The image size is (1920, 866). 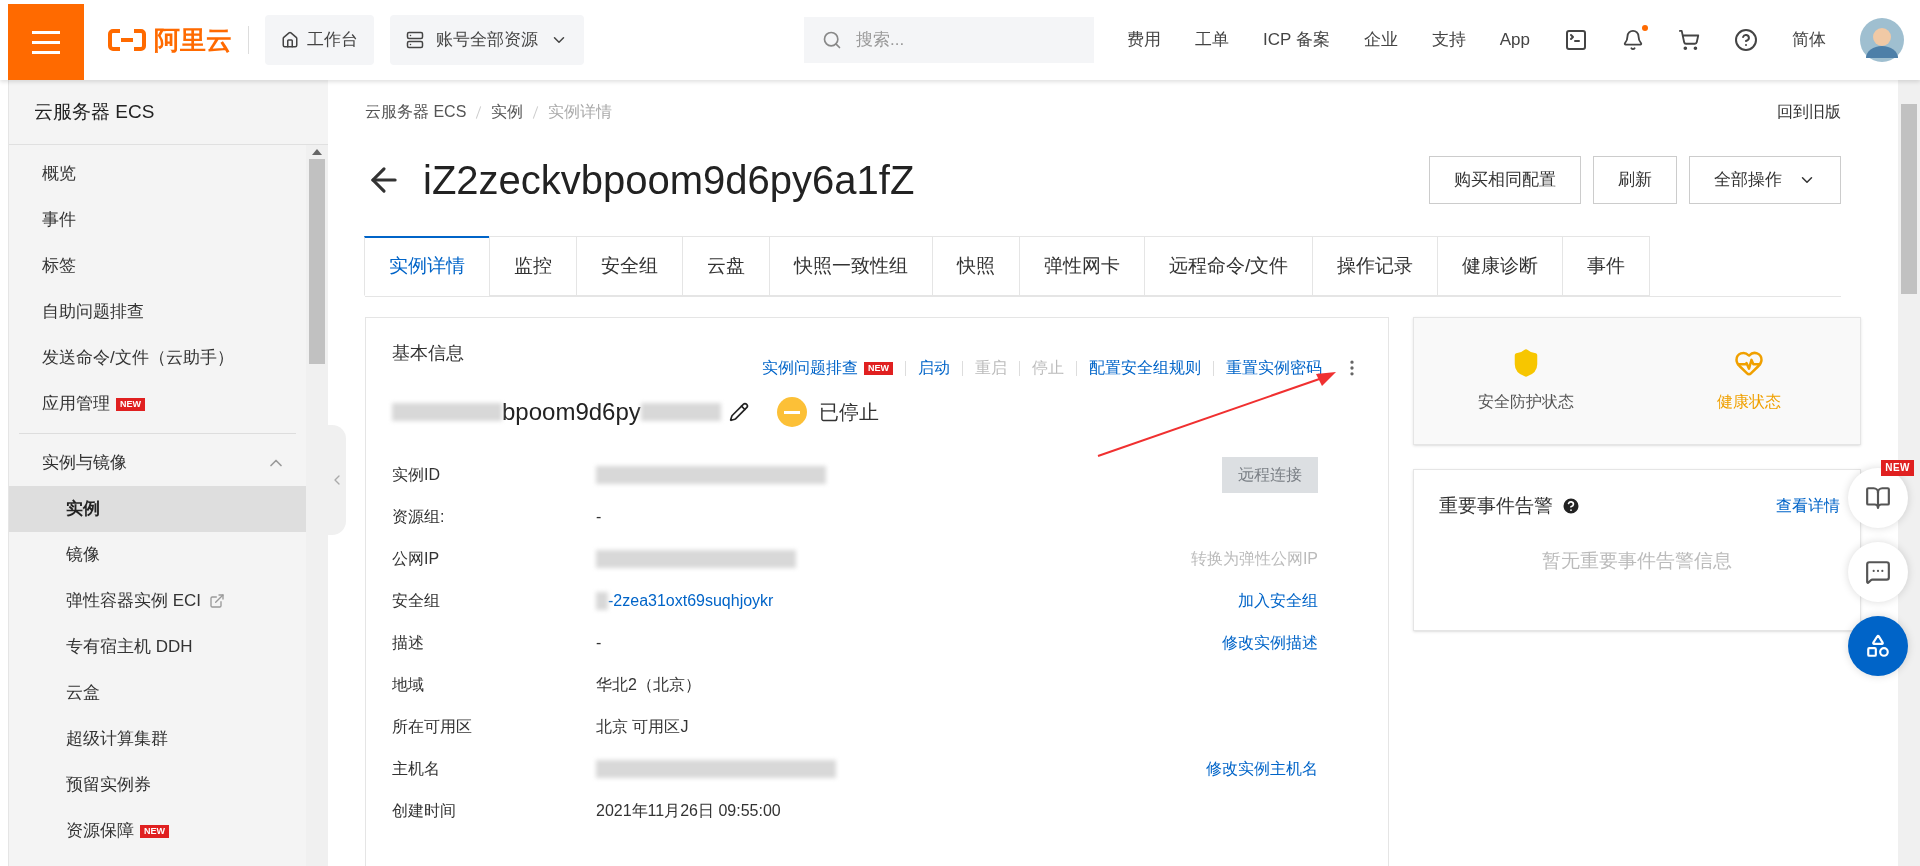 I want to click on action-link: 重置实例密码, so click(x=1274, y=368).